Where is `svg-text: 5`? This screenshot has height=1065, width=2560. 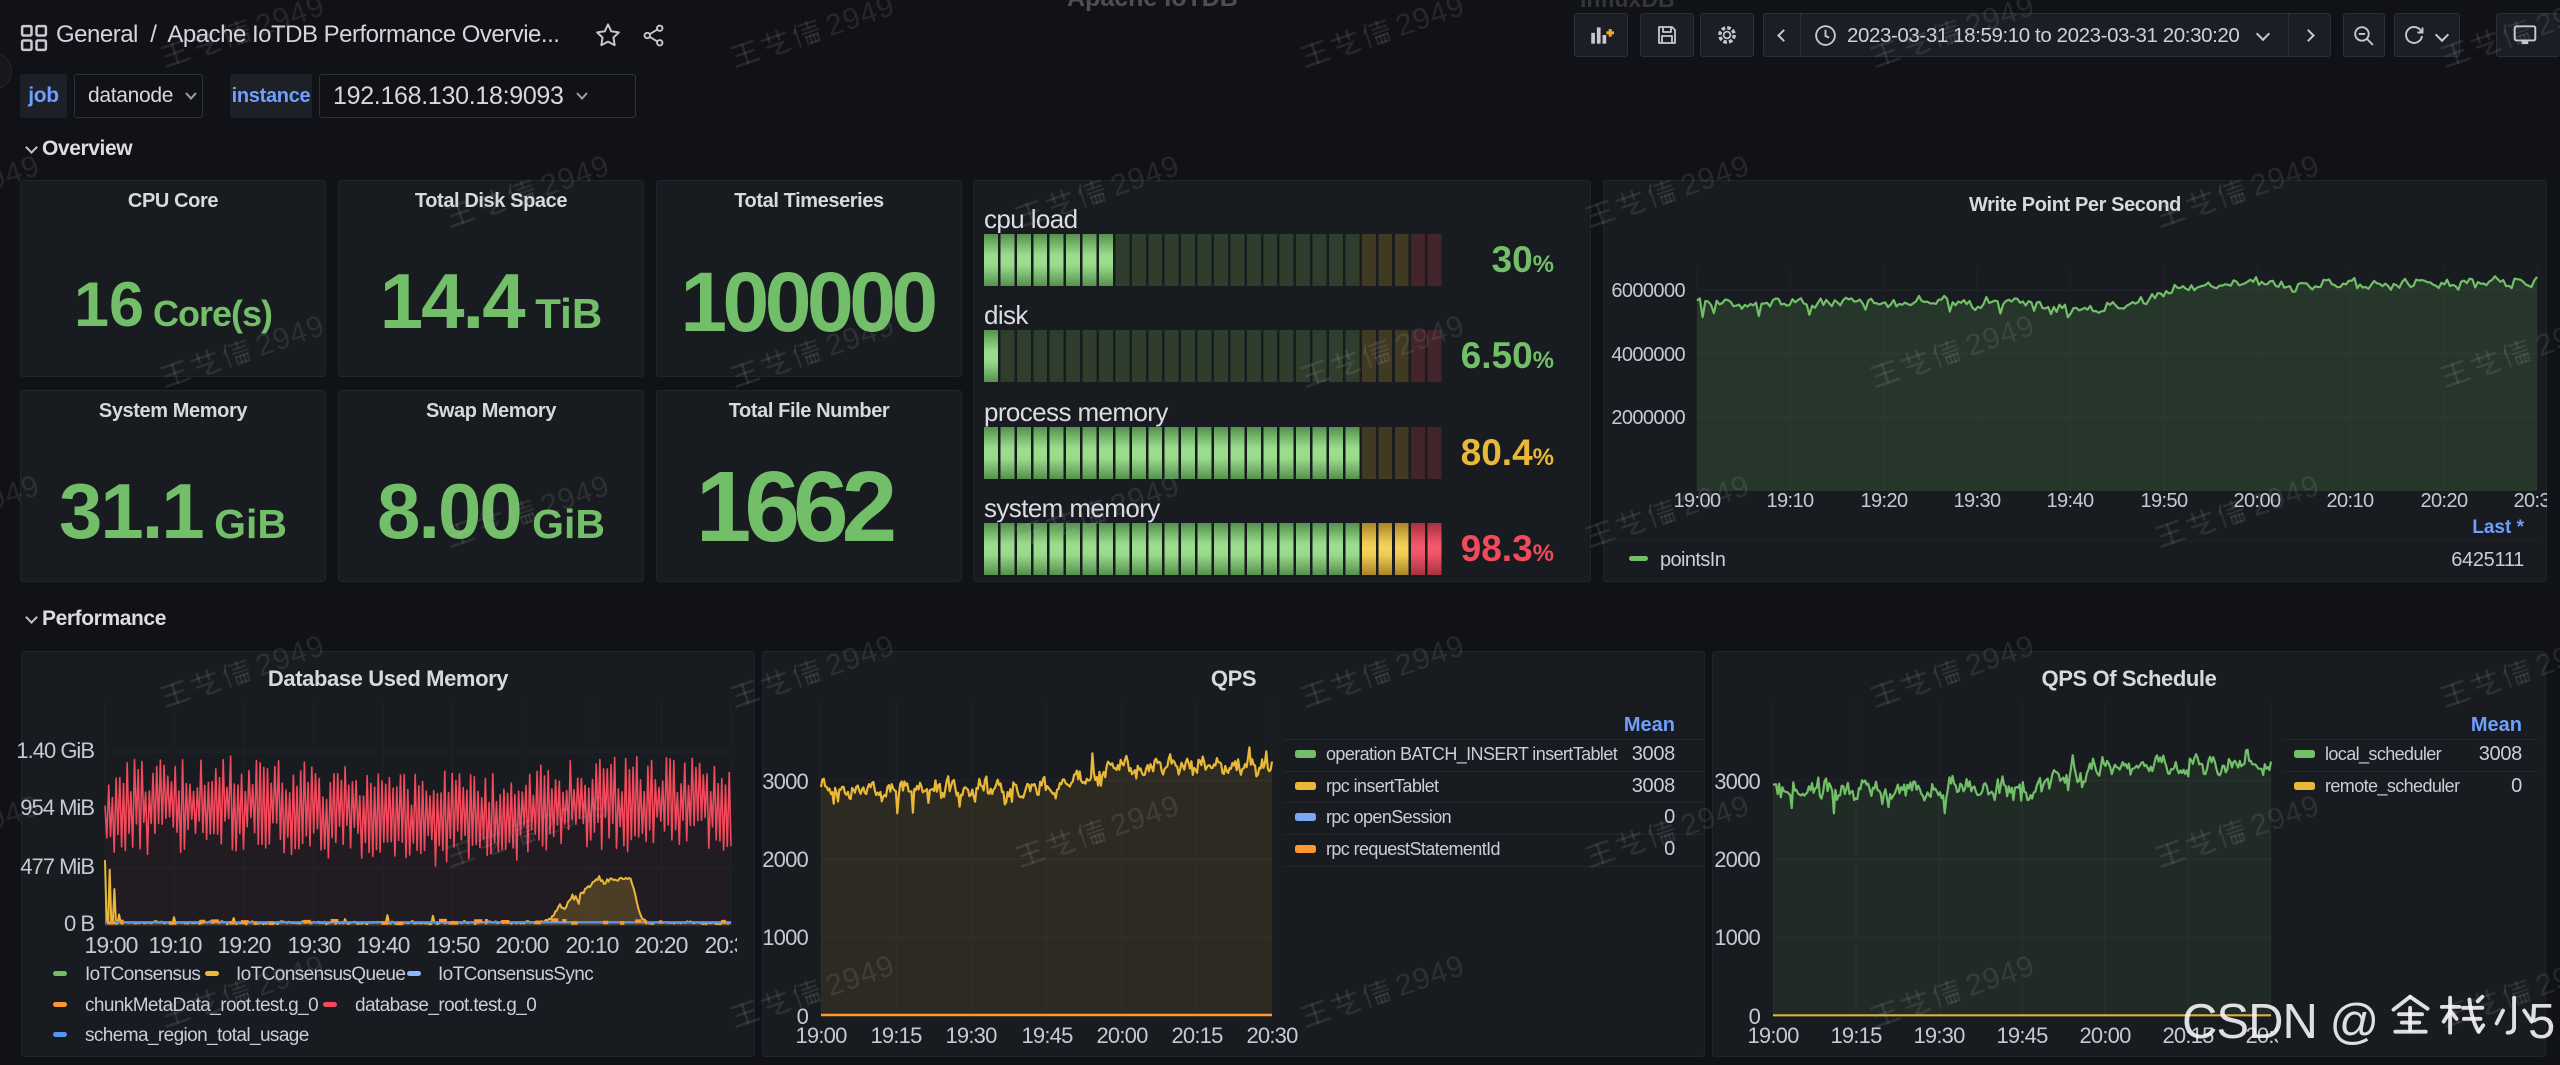 svg-text: 5 is located at coordinates (2541, 1022).